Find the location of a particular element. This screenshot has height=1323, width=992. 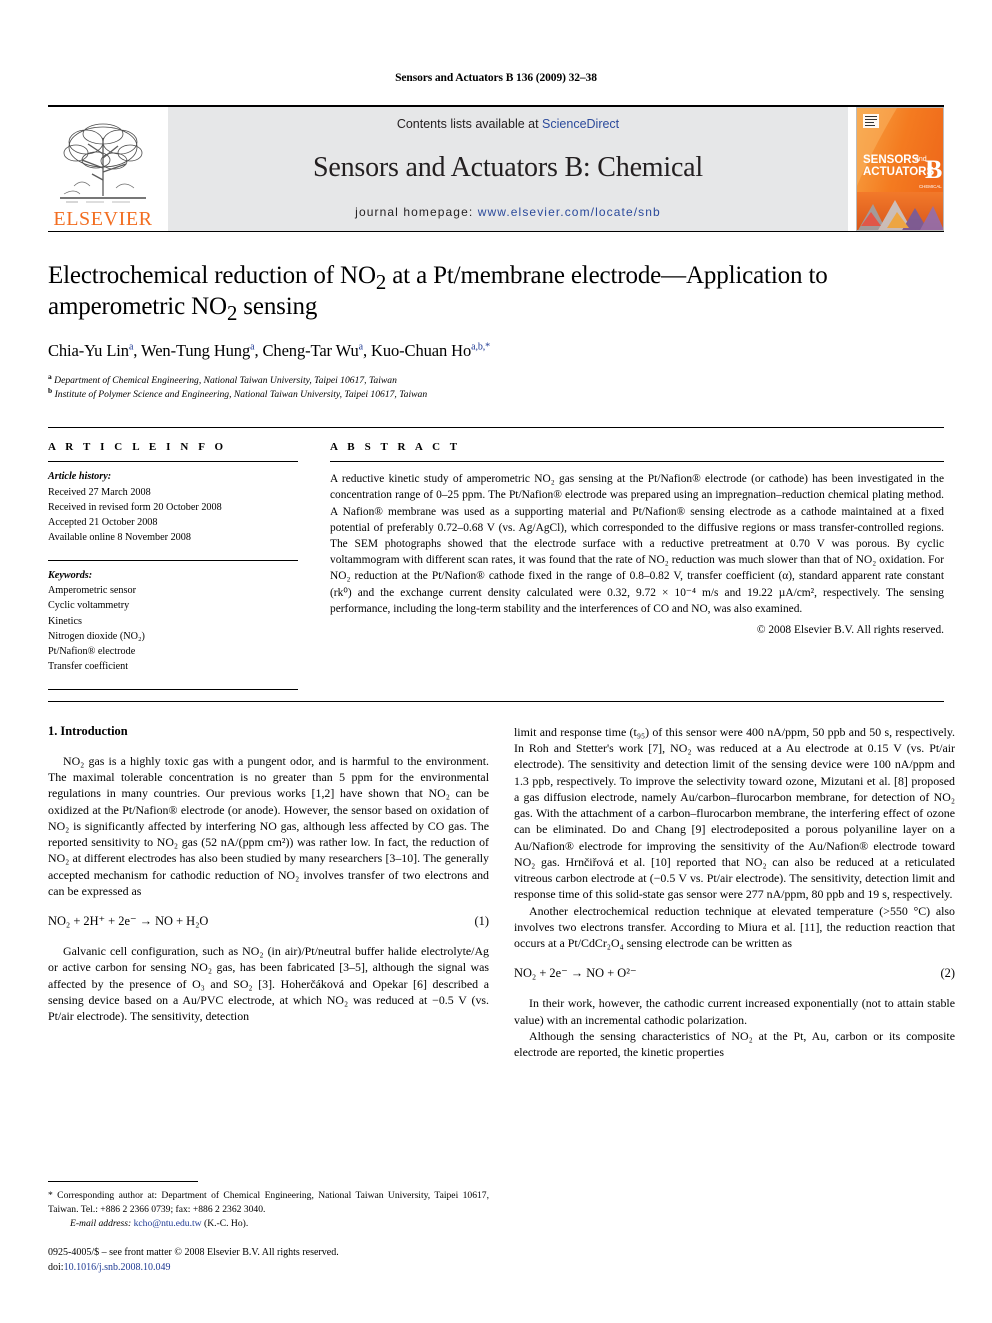

cover-sublabel: CHEMICAL is located at coordinates (930, 186).